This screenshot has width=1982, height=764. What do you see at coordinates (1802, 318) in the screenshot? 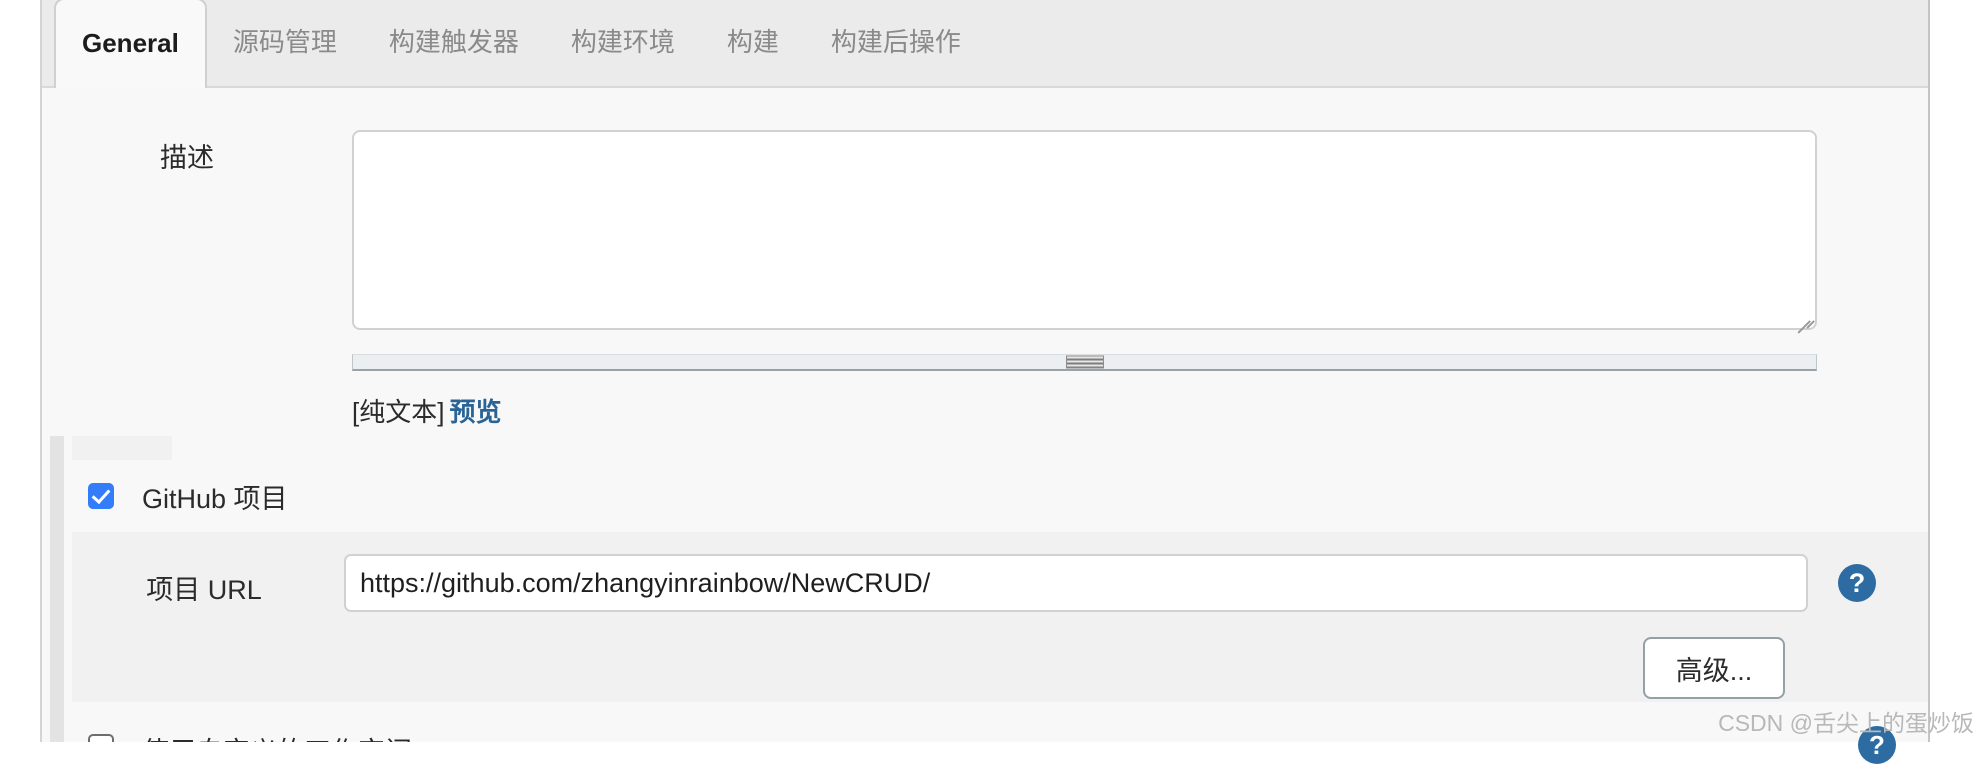
I see `resize-grip-icon` at bounding box center [1802, 318].